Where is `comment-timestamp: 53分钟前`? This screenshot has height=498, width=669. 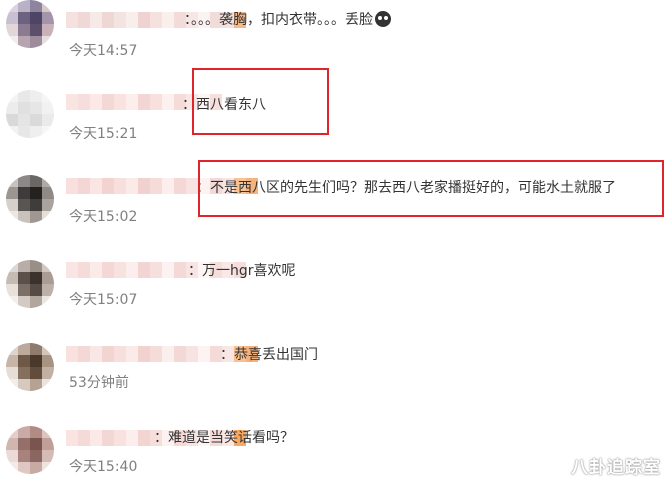 comment-timestamp: 53分钟前 is located at coordinates (99, 383).